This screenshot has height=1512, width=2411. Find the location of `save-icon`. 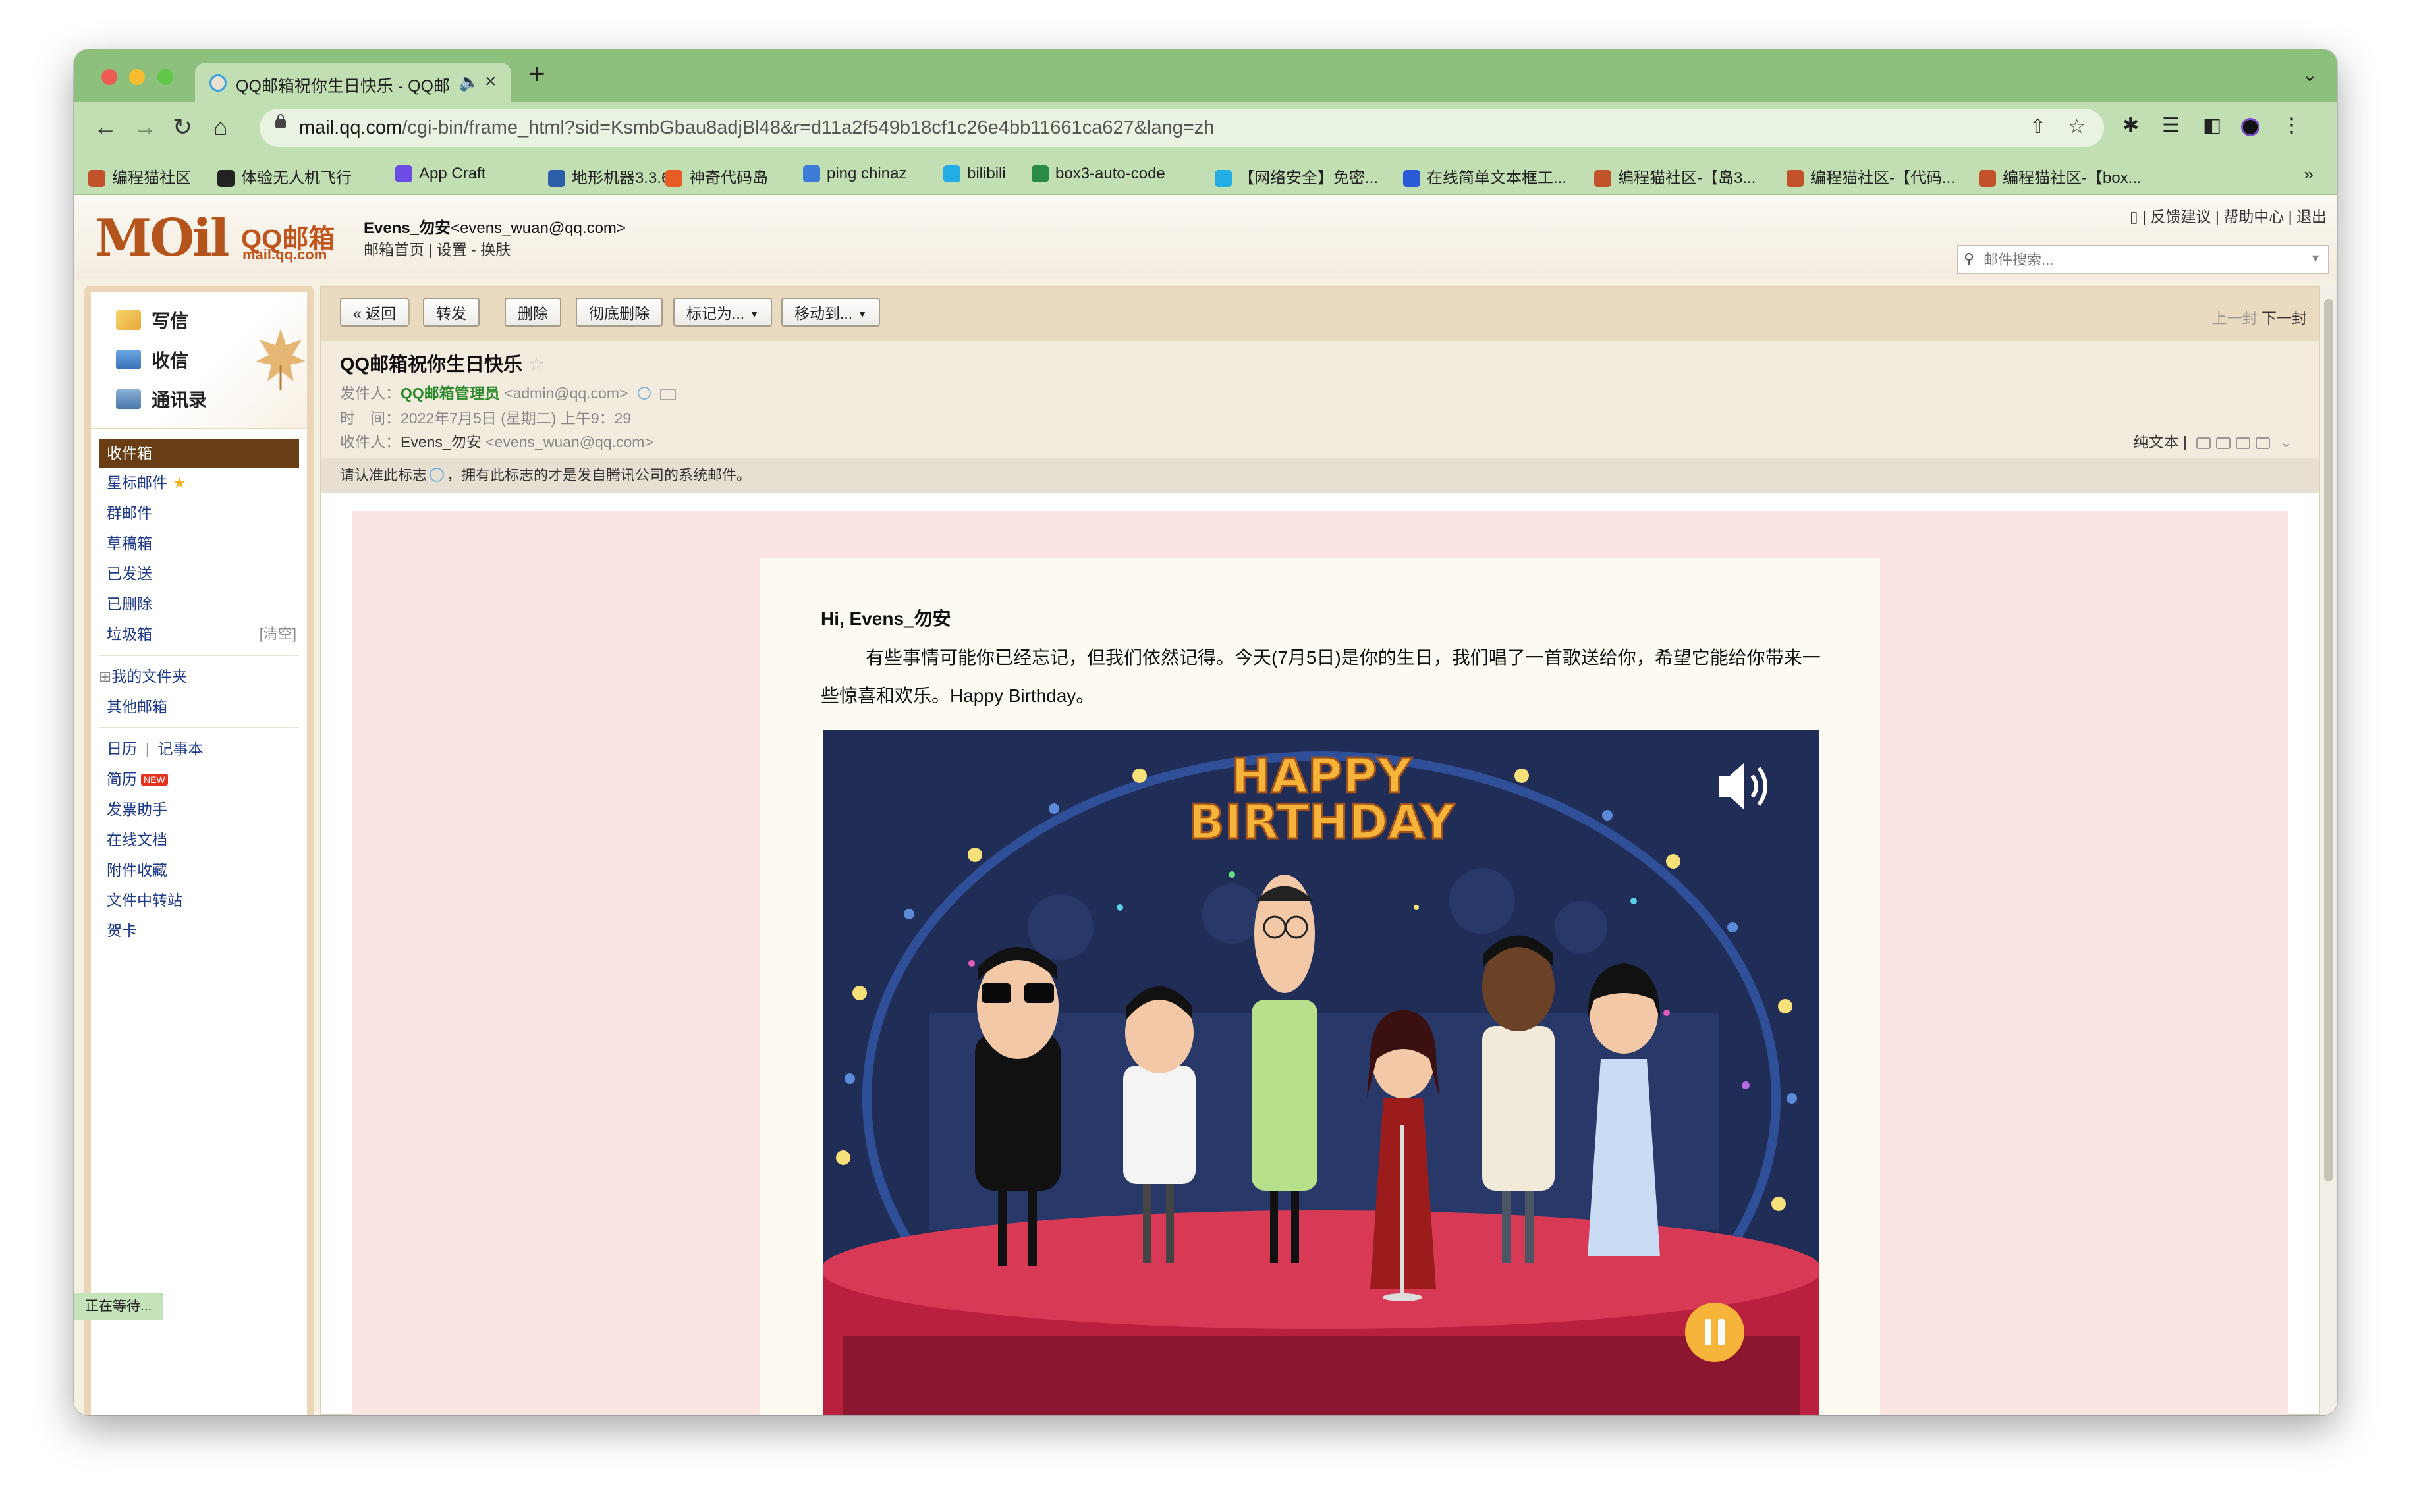

save-icon is located at coordinates (2243, 443).